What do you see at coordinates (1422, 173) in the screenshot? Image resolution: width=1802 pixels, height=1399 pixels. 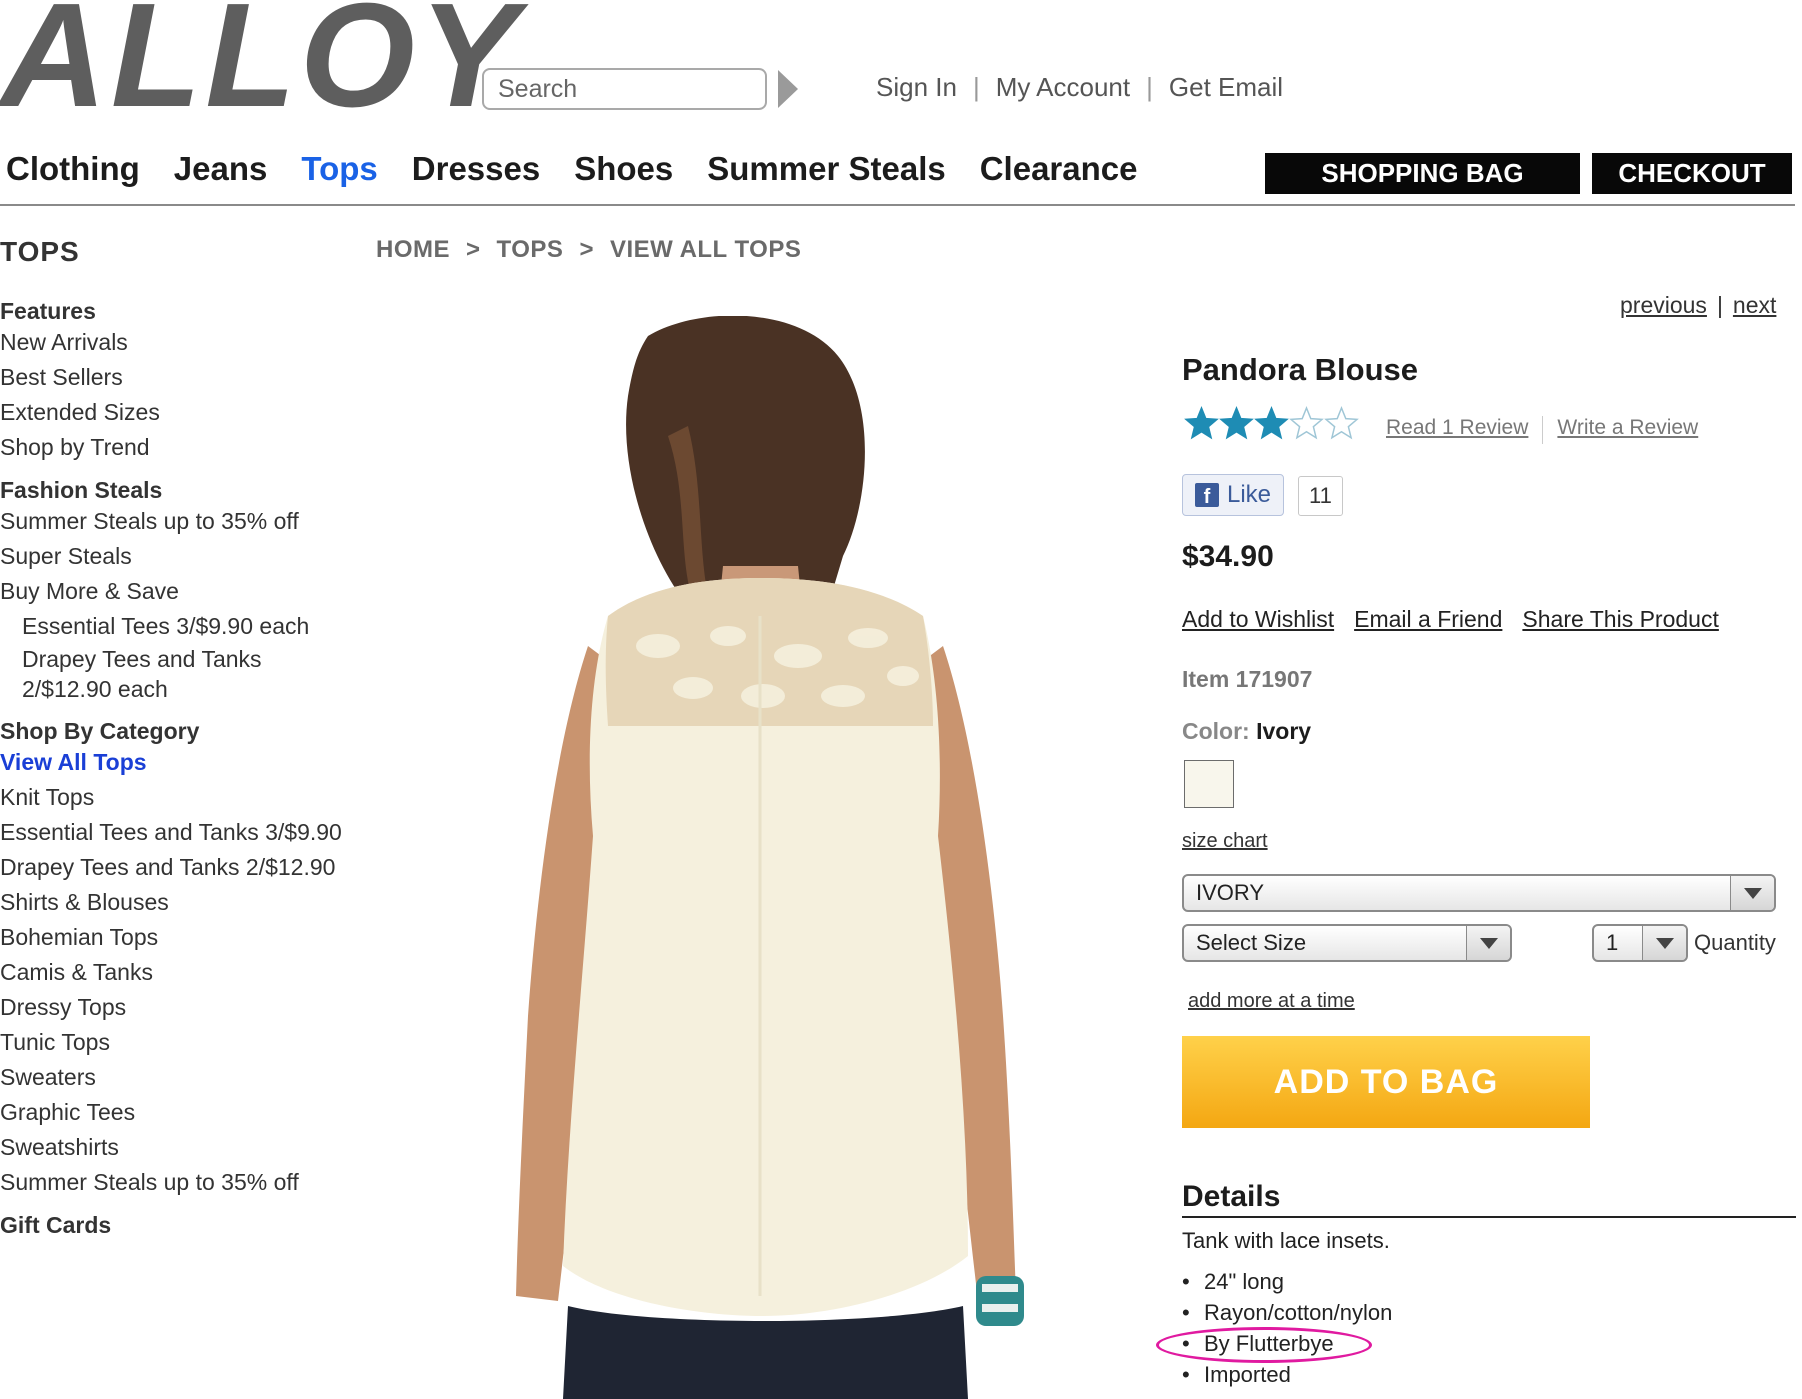 I see `shopping-bag-button: SHOPPING BAG` at bounding box center [1422, 173].